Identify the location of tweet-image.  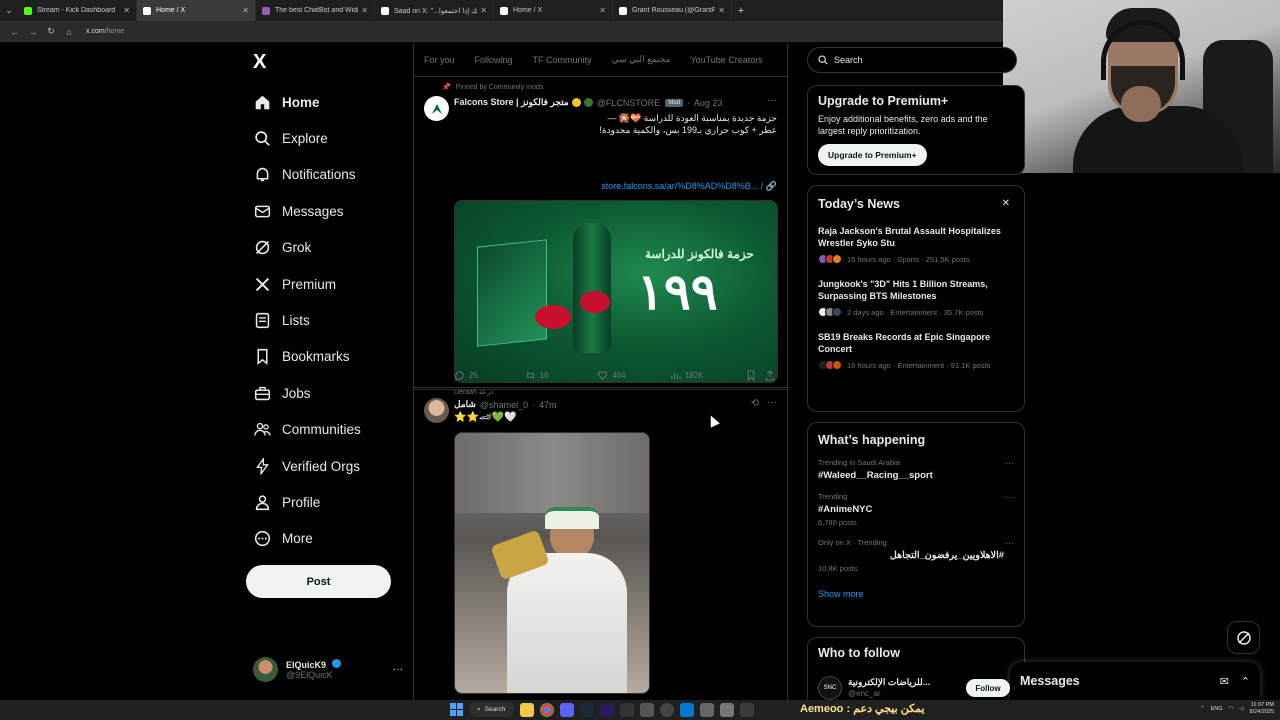
(552, 563).